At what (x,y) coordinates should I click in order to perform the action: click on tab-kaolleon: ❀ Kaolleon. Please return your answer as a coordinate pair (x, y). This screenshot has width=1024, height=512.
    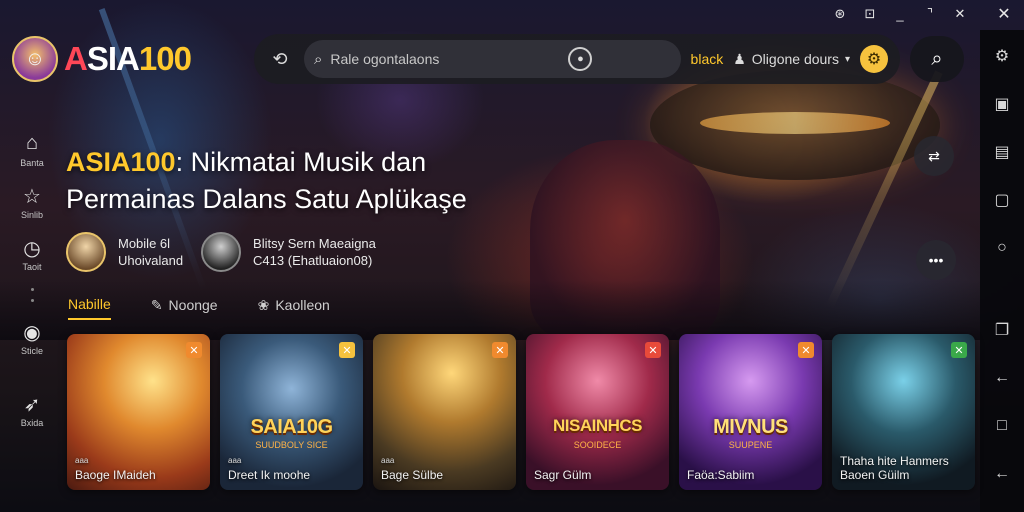
    Looking at the image, I should click on (294, 308).